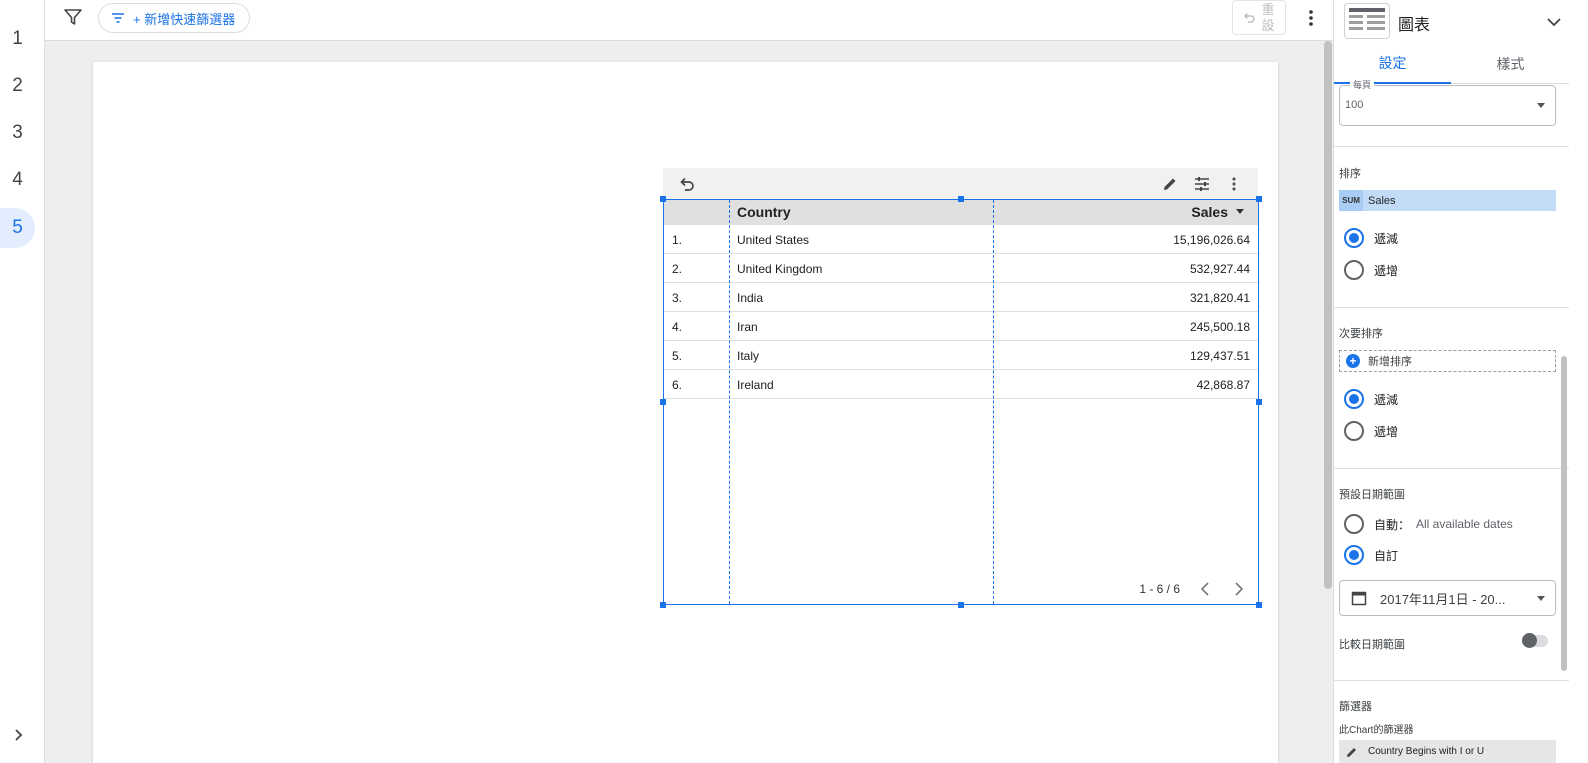 The image size is (1588, 763). What do you see at coordinates (1328, 315) in the screenshot?
I see `canvas-scrollbar` at bounding box center [1328, 315].